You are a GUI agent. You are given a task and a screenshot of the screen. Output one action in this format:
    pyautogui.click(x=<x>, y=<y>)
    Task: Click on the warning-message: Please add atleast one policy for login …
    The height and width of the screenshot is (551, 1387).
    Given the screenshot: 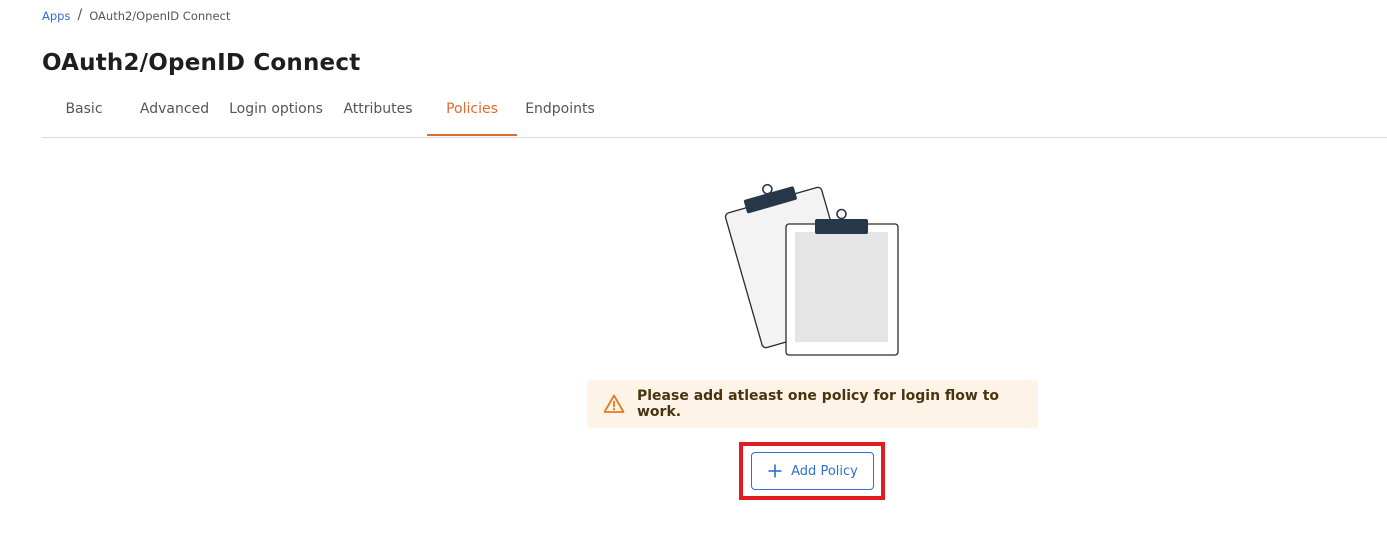 What is the action you would take?
    pyautogui.click(x=818, y=404)
    